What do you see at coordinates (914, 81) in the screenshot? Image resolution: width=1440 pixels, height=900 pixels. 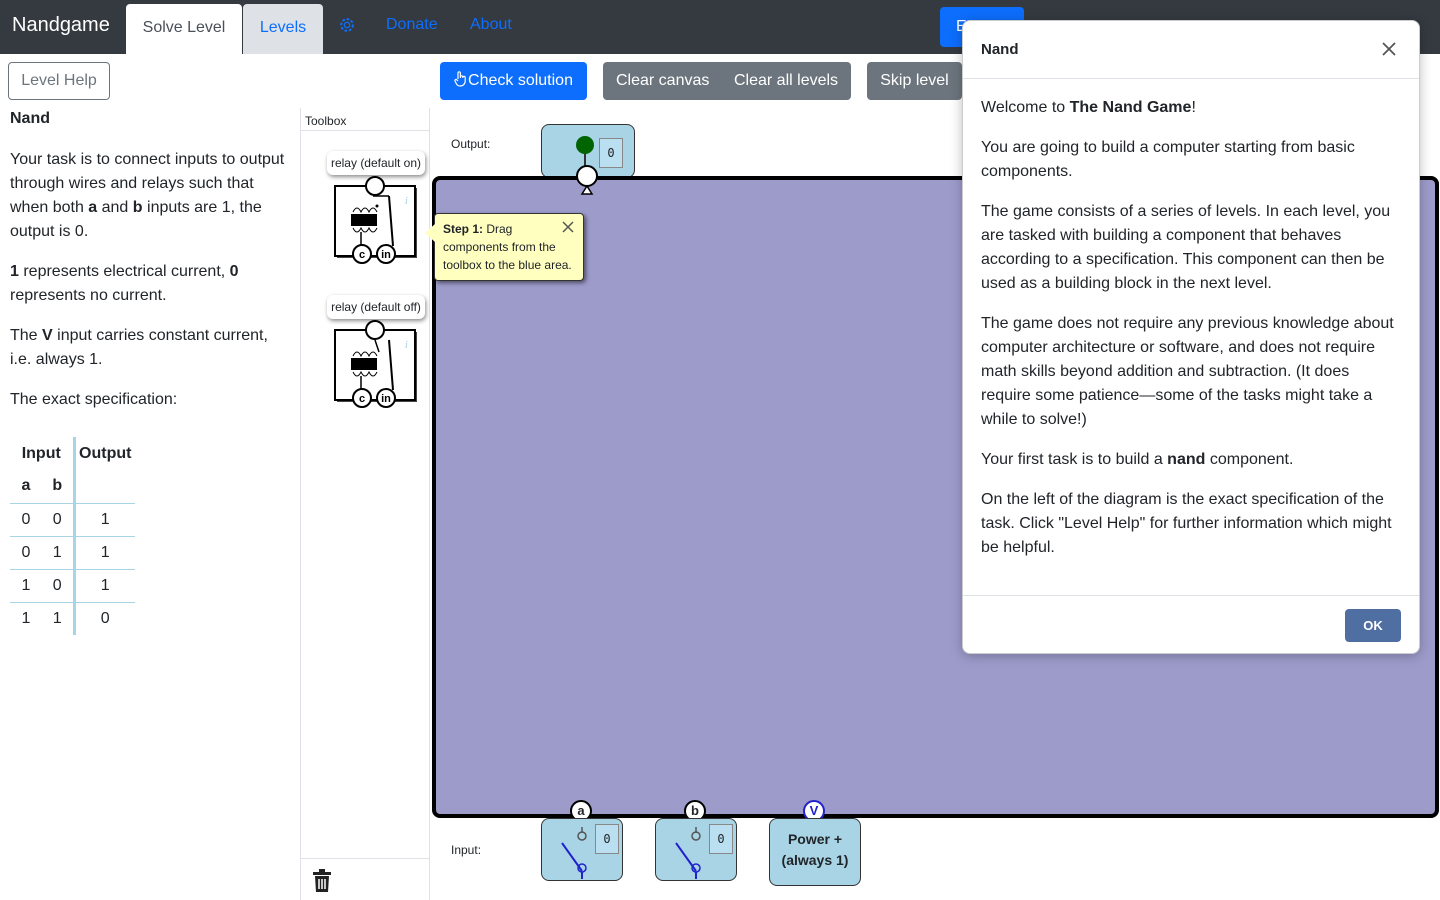 I see `skip-level-button: Skip level` at bounding box center [914, 81].